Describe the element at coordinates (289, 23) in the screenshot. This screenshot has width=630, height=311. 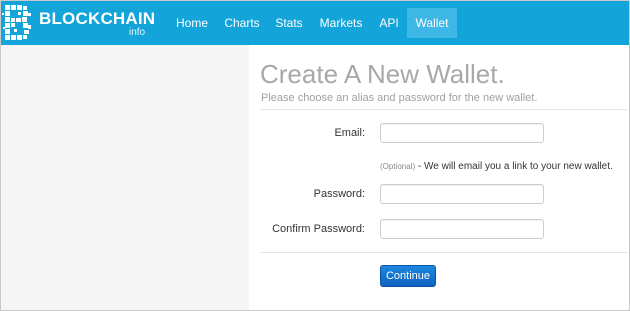
I see `nav-stats: Stats` at that location.